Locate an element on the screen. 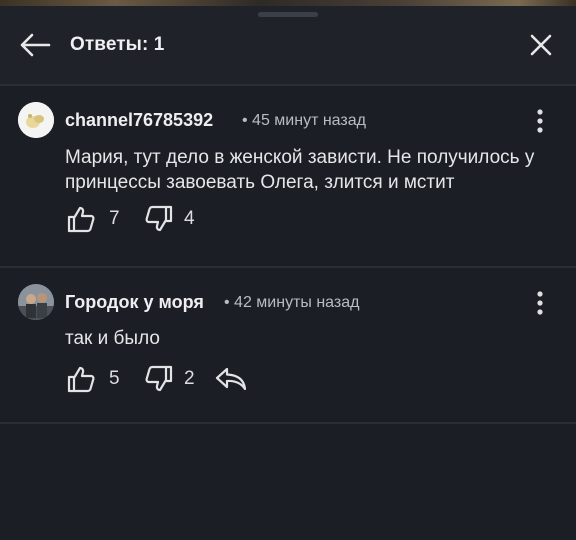 This screenshot has height=540, width=576. comment-time: • 42 минуты назад is located at coordinates (292, 302).